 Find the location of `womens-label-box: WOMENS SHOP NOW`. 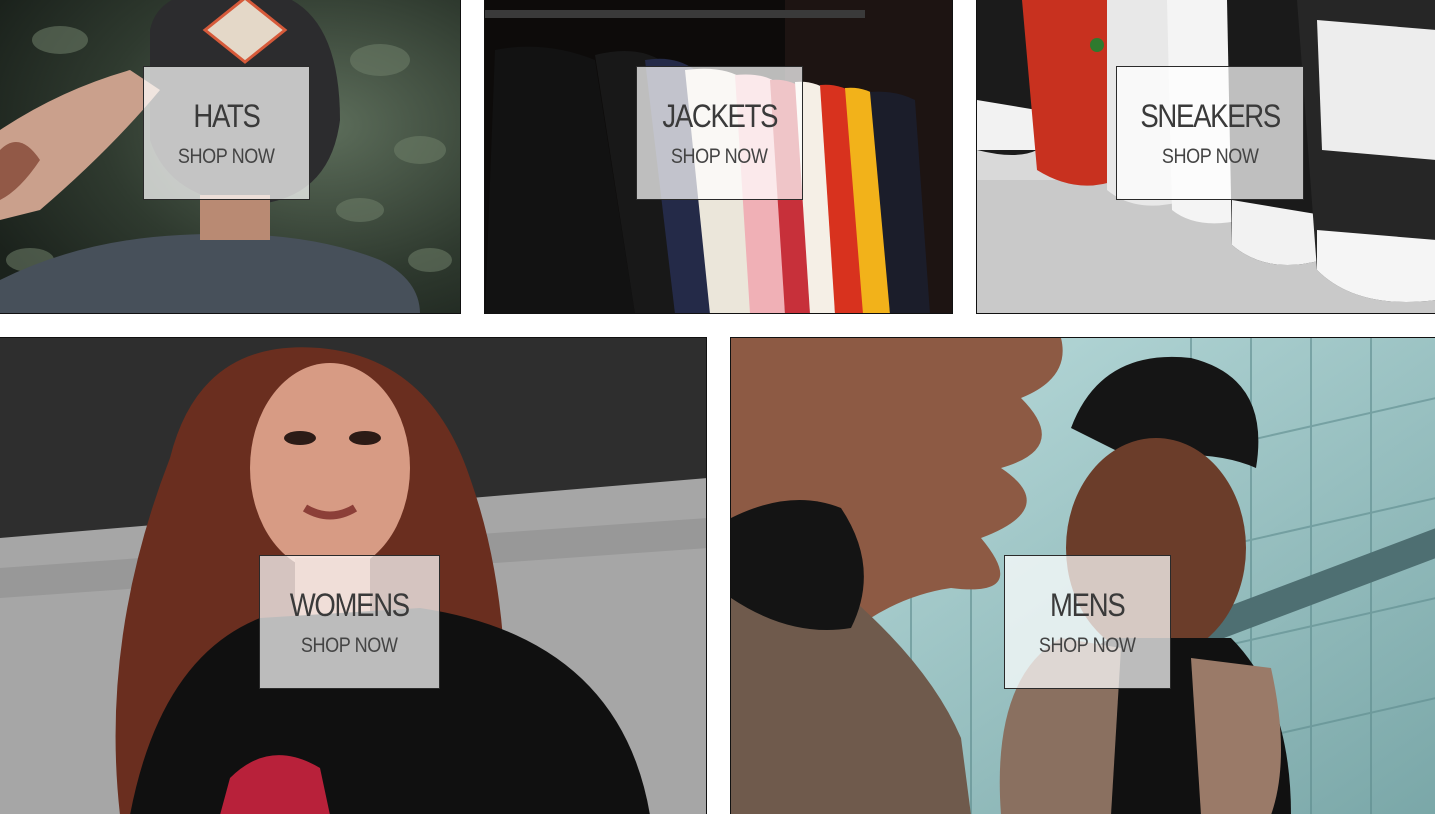

womens-label-box: WOMENS SHOP NOW is located at coordinates (349, 622).